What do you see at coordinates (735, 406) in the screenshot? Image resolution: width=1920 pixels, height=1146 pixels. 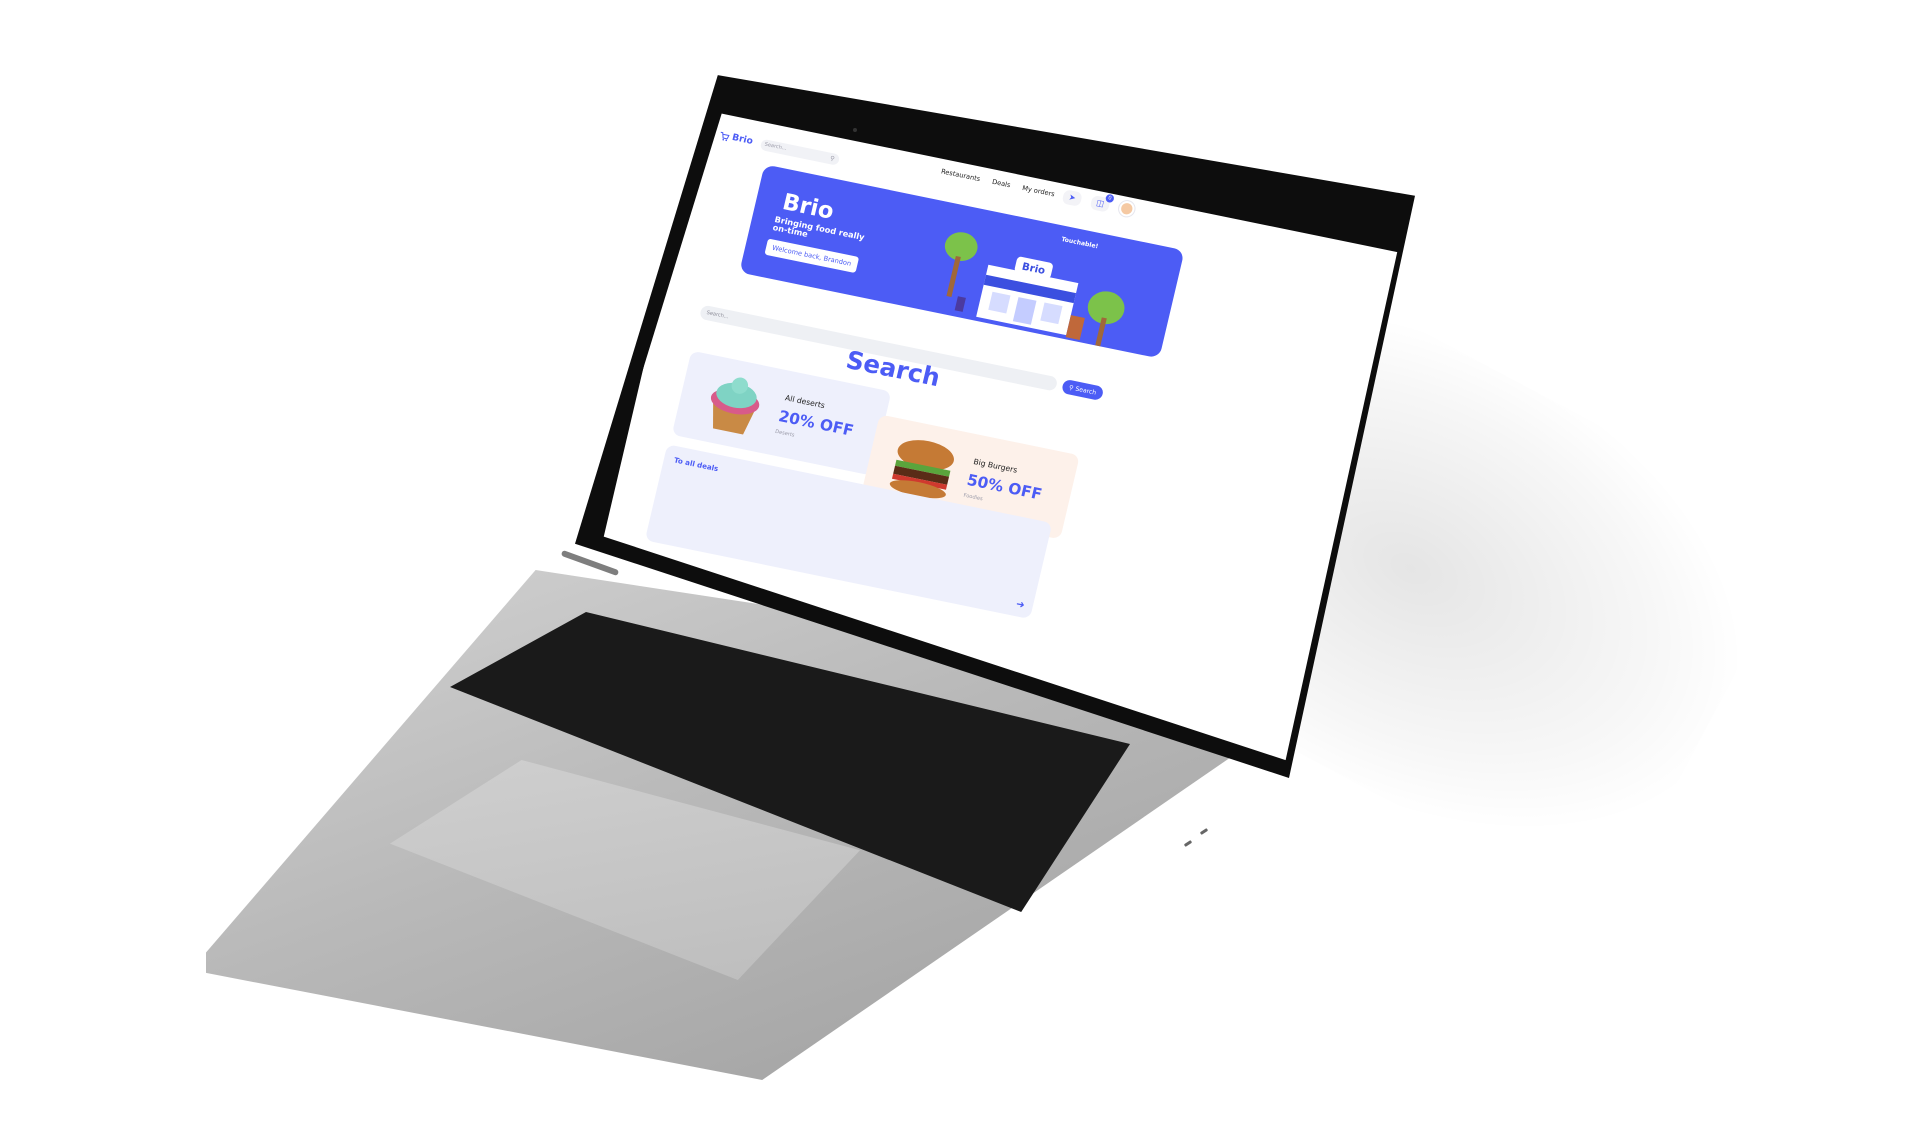 I see `cupcake-image` at bounding box center [735, 406].